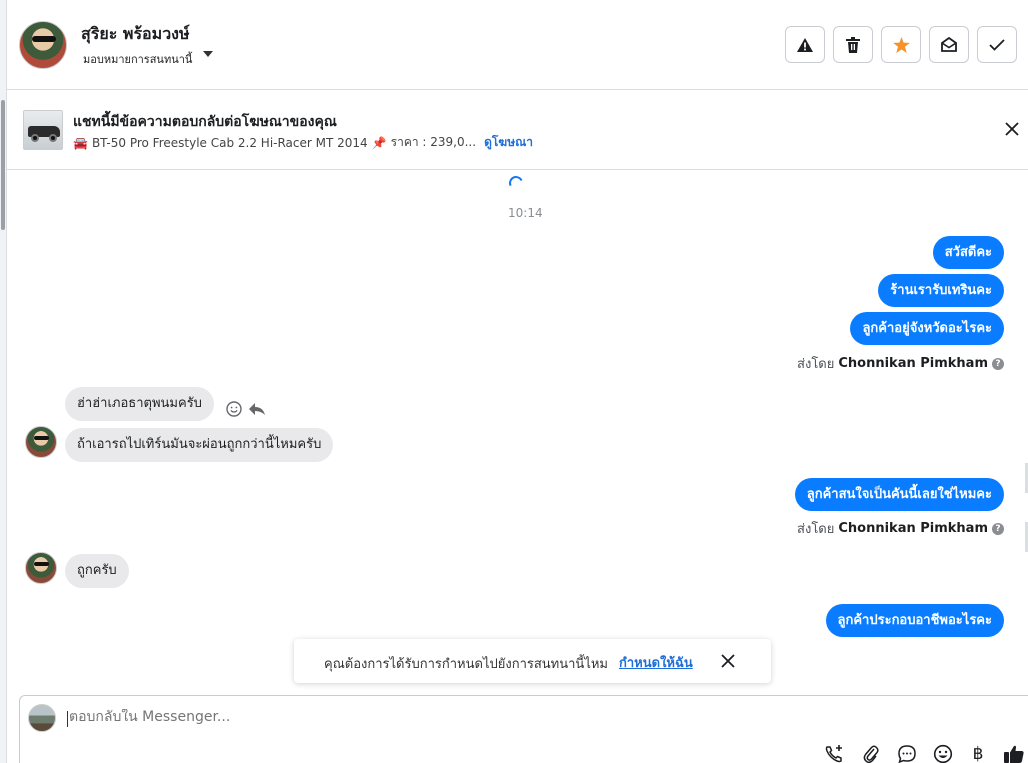 This screenshot has width=1028, height=763. I want to click on caret-down-icon, so click(208, 54).